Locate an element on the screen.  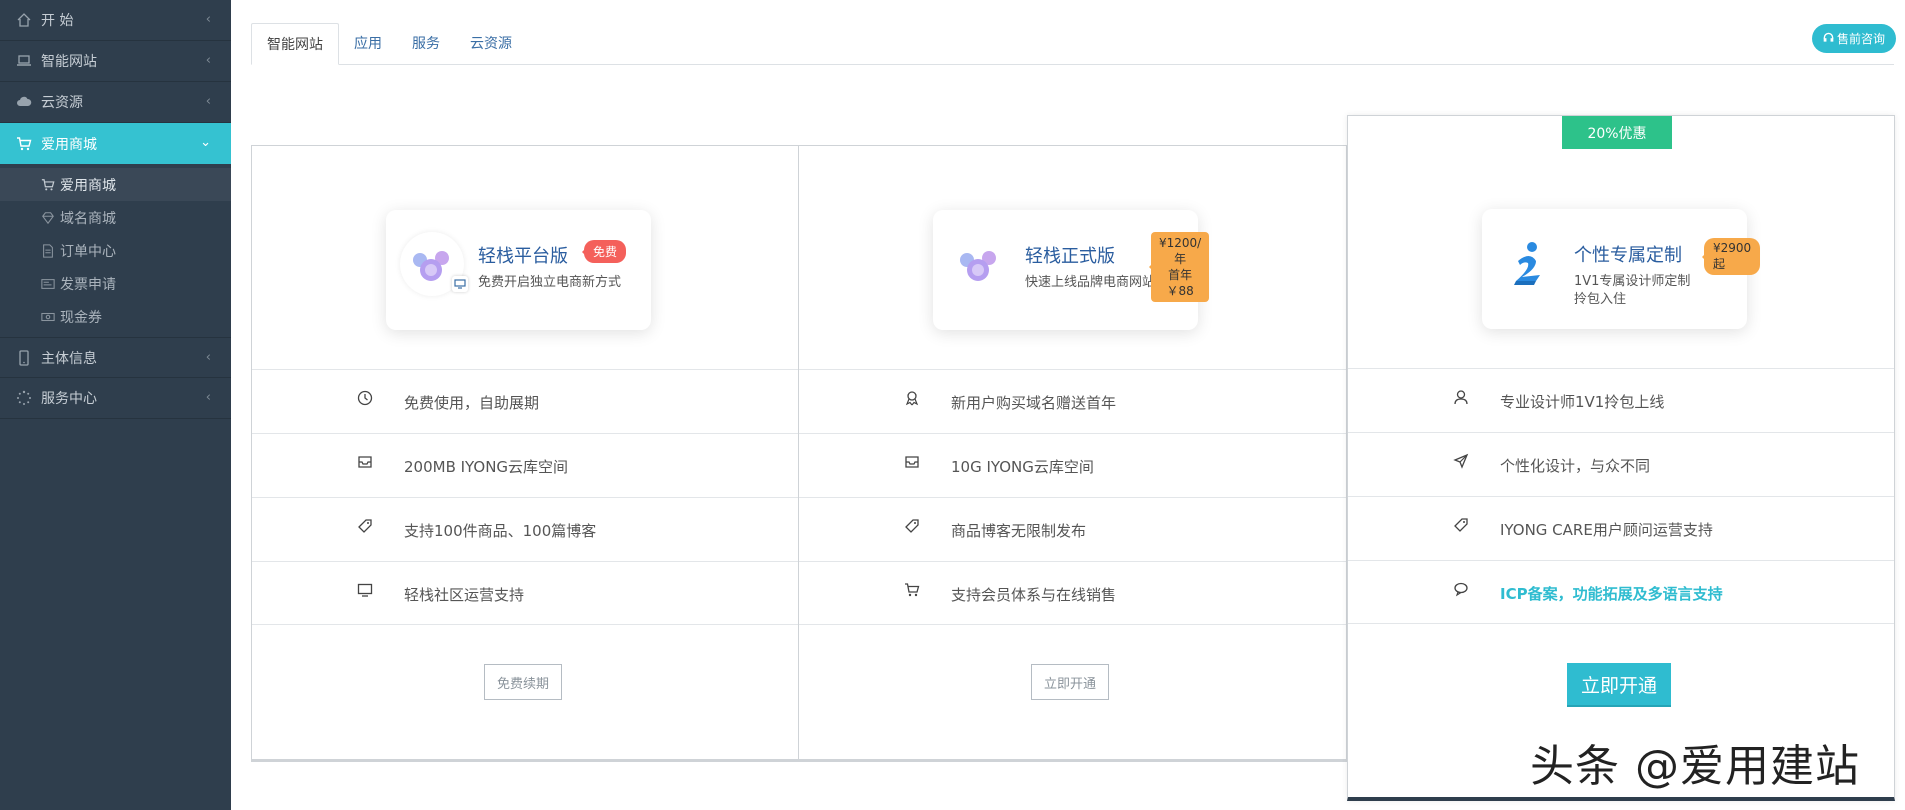
sidebar-item-store: 爱用商城 ⌄ is located at coordinates (115, 143).